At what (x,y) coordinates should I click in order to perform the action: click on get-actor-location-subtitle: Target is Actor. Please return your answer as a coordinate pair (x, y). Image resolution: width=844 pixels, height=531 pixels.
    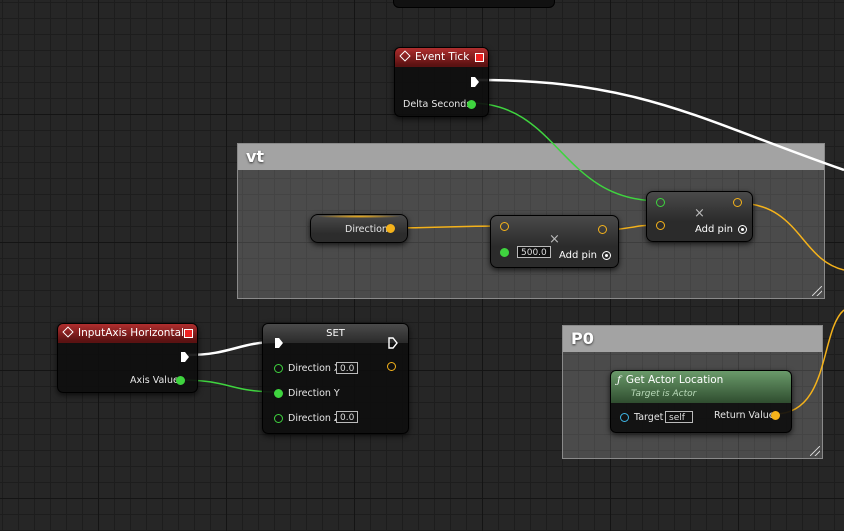
    Looking at the image, I should click on (664, 394).